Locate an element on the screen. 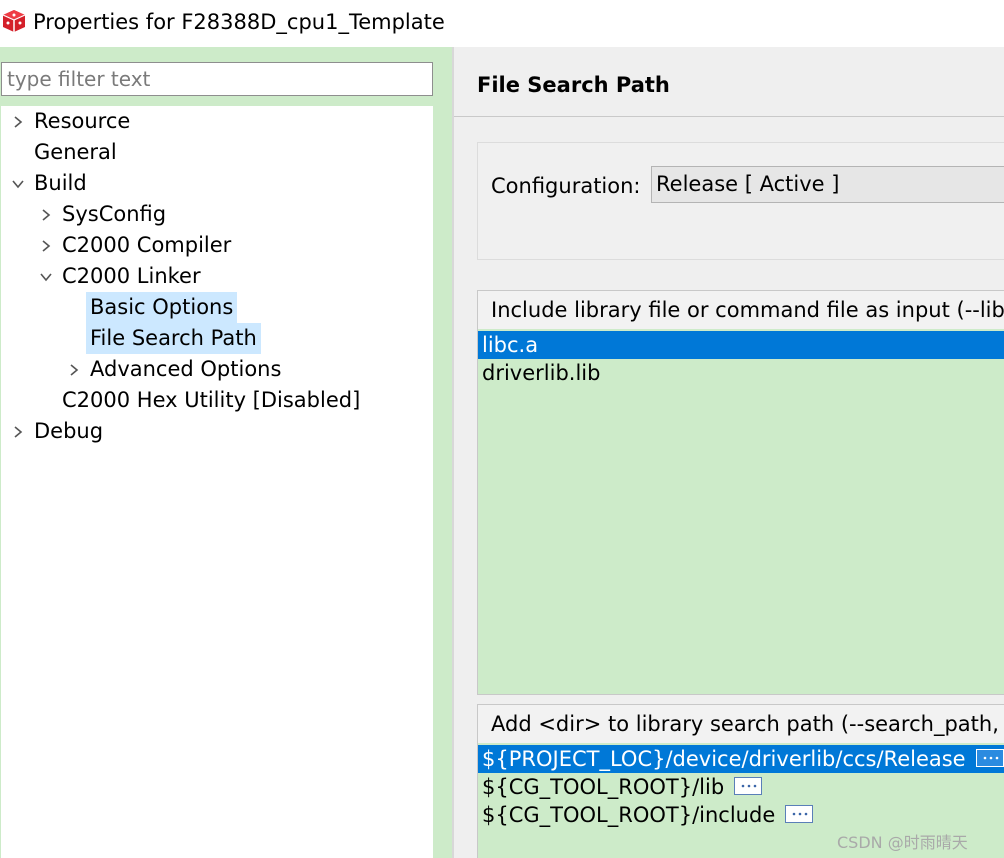 The width and height of the screenshot is (1004, 858). tree-item-resource: Resource is located at coordinates (67, 121).